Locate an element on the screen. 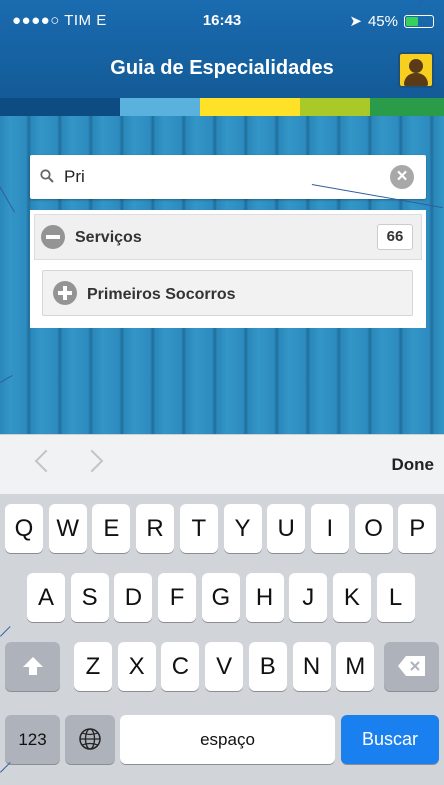 This screenshot has height=785, width=444. key-o: O is located at coordinates (373, 528).